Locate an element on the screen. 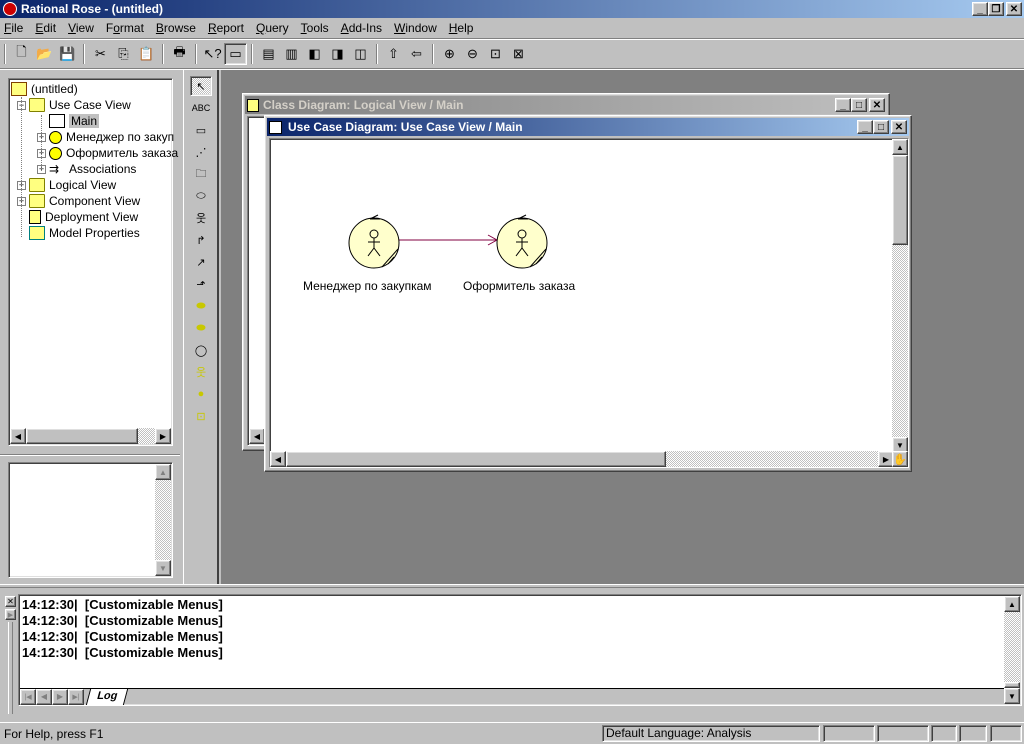  tree-item: Main is located at coordinates (68, 121).